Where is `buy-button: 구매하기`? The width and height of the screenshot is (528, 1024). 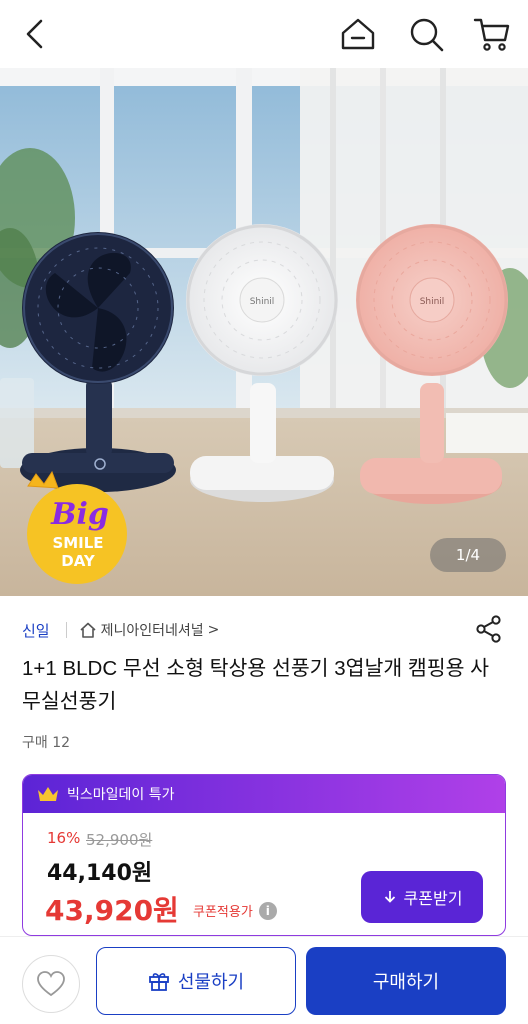
buy-button: 구매하기 is located at coordinates (406, 981).